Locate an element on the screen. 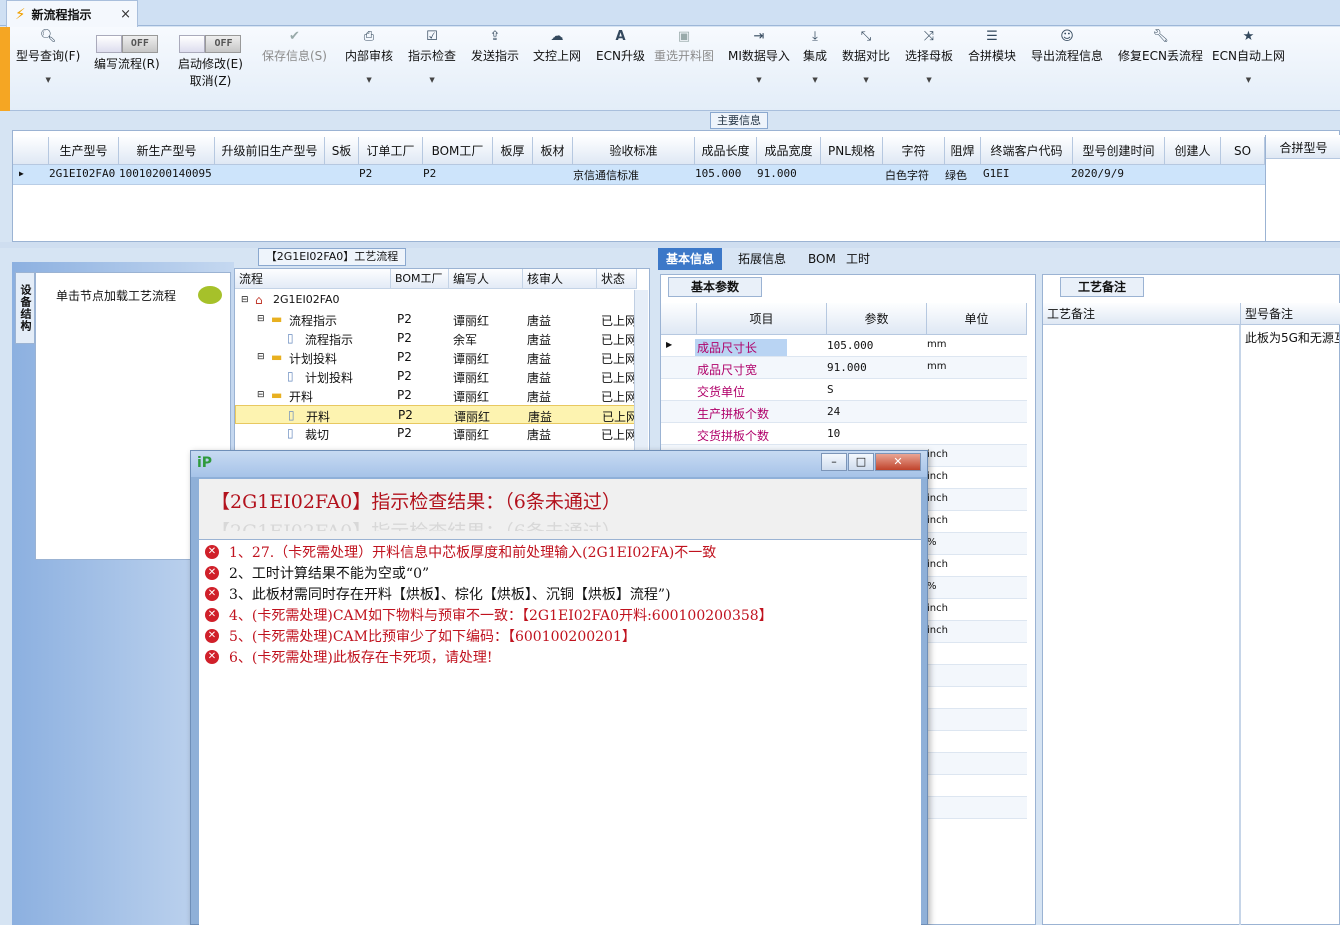  list-item: ✕ 5、(卡死需处理)CAM比预审少了如下编码：【600100200201】 is located at coordinates (420, 636).